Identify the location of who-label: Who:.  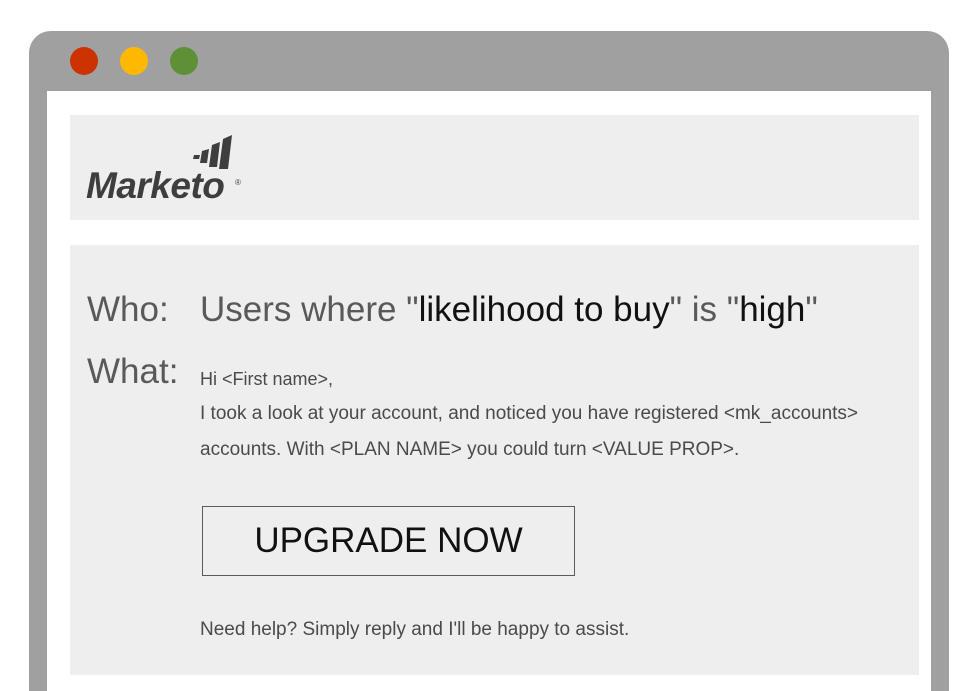
(128, 309).